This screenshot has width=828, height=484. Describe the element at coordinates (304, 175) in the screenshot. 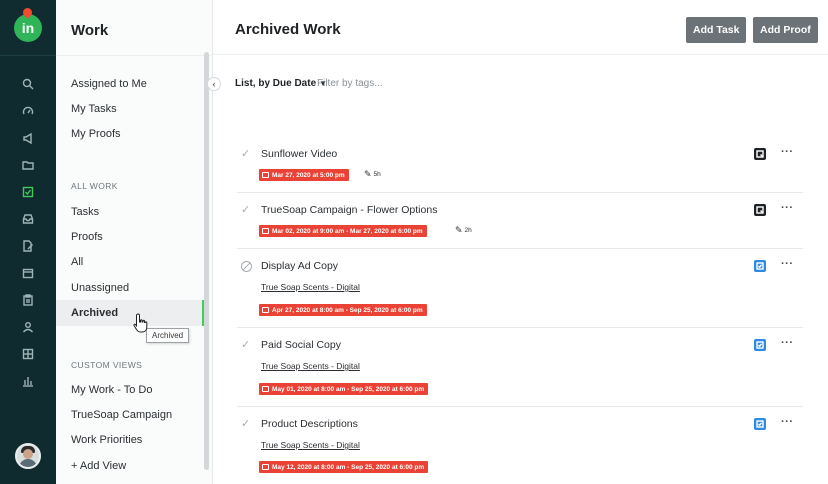

I see `due-date-badge: Mar 27, 2020 at 5:00 pm` at that location.